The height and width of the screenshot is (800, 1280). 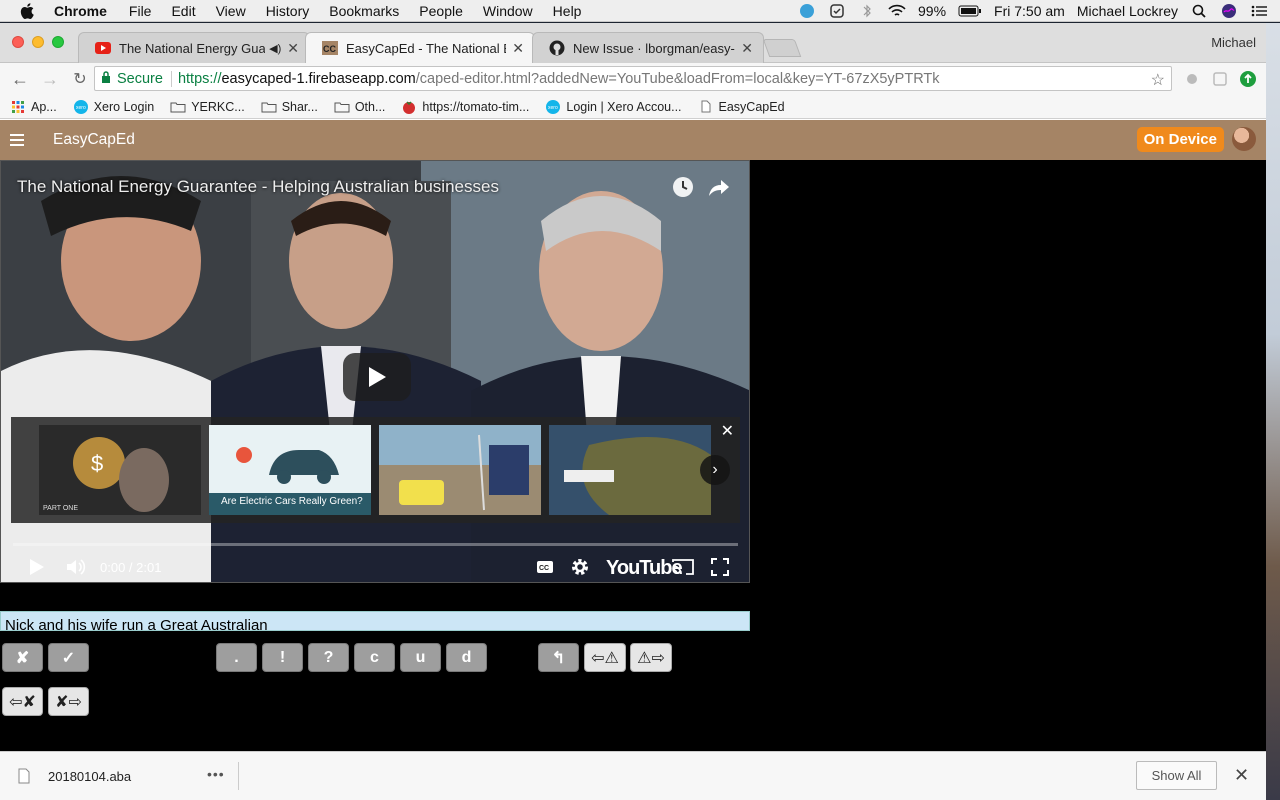 What do you see at coordinates (1199, 11) in the screenshot?
I see `spotlight-search-icon` at bounding box center [1199, 11].